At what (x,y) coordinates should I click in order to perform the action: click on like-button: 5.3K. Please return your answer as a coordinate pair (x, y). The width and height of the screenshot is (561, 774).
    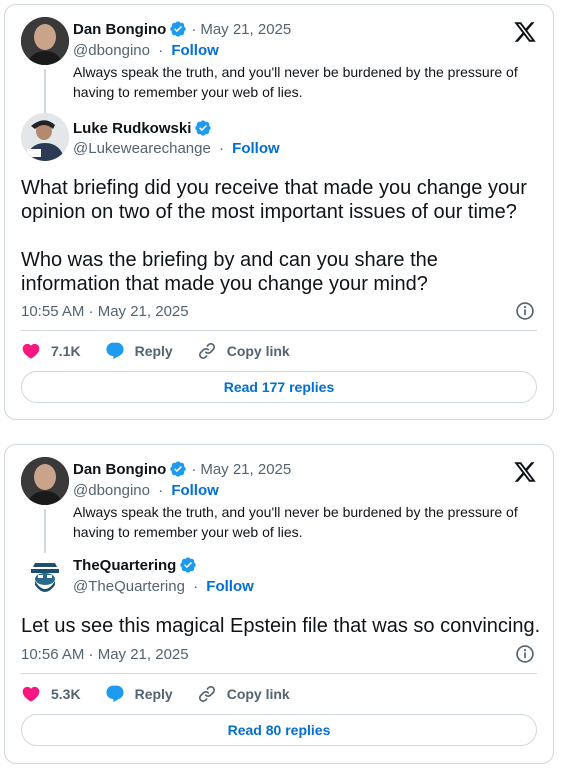
    Looking at the image, I should click on (51, 694).